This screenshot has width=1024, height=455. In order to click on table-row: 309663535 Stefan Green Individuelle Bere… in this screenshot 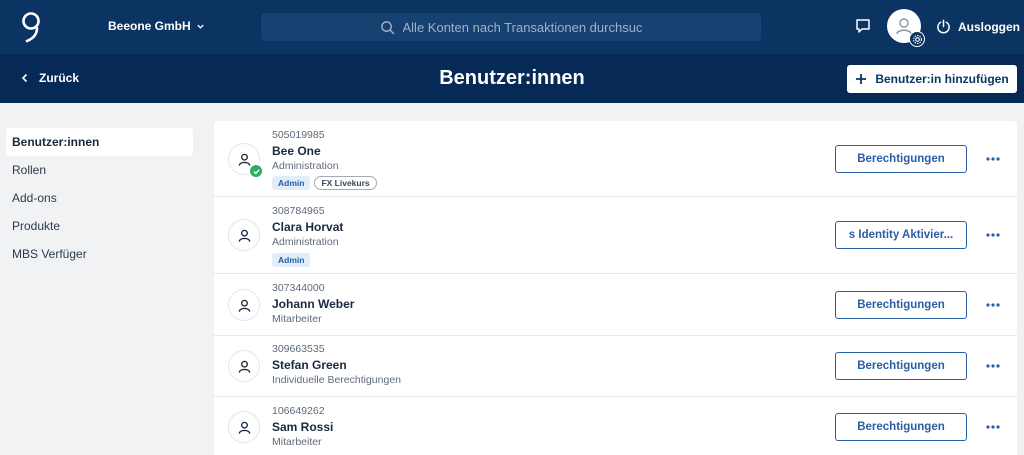, I will do `click(615, 366)`.